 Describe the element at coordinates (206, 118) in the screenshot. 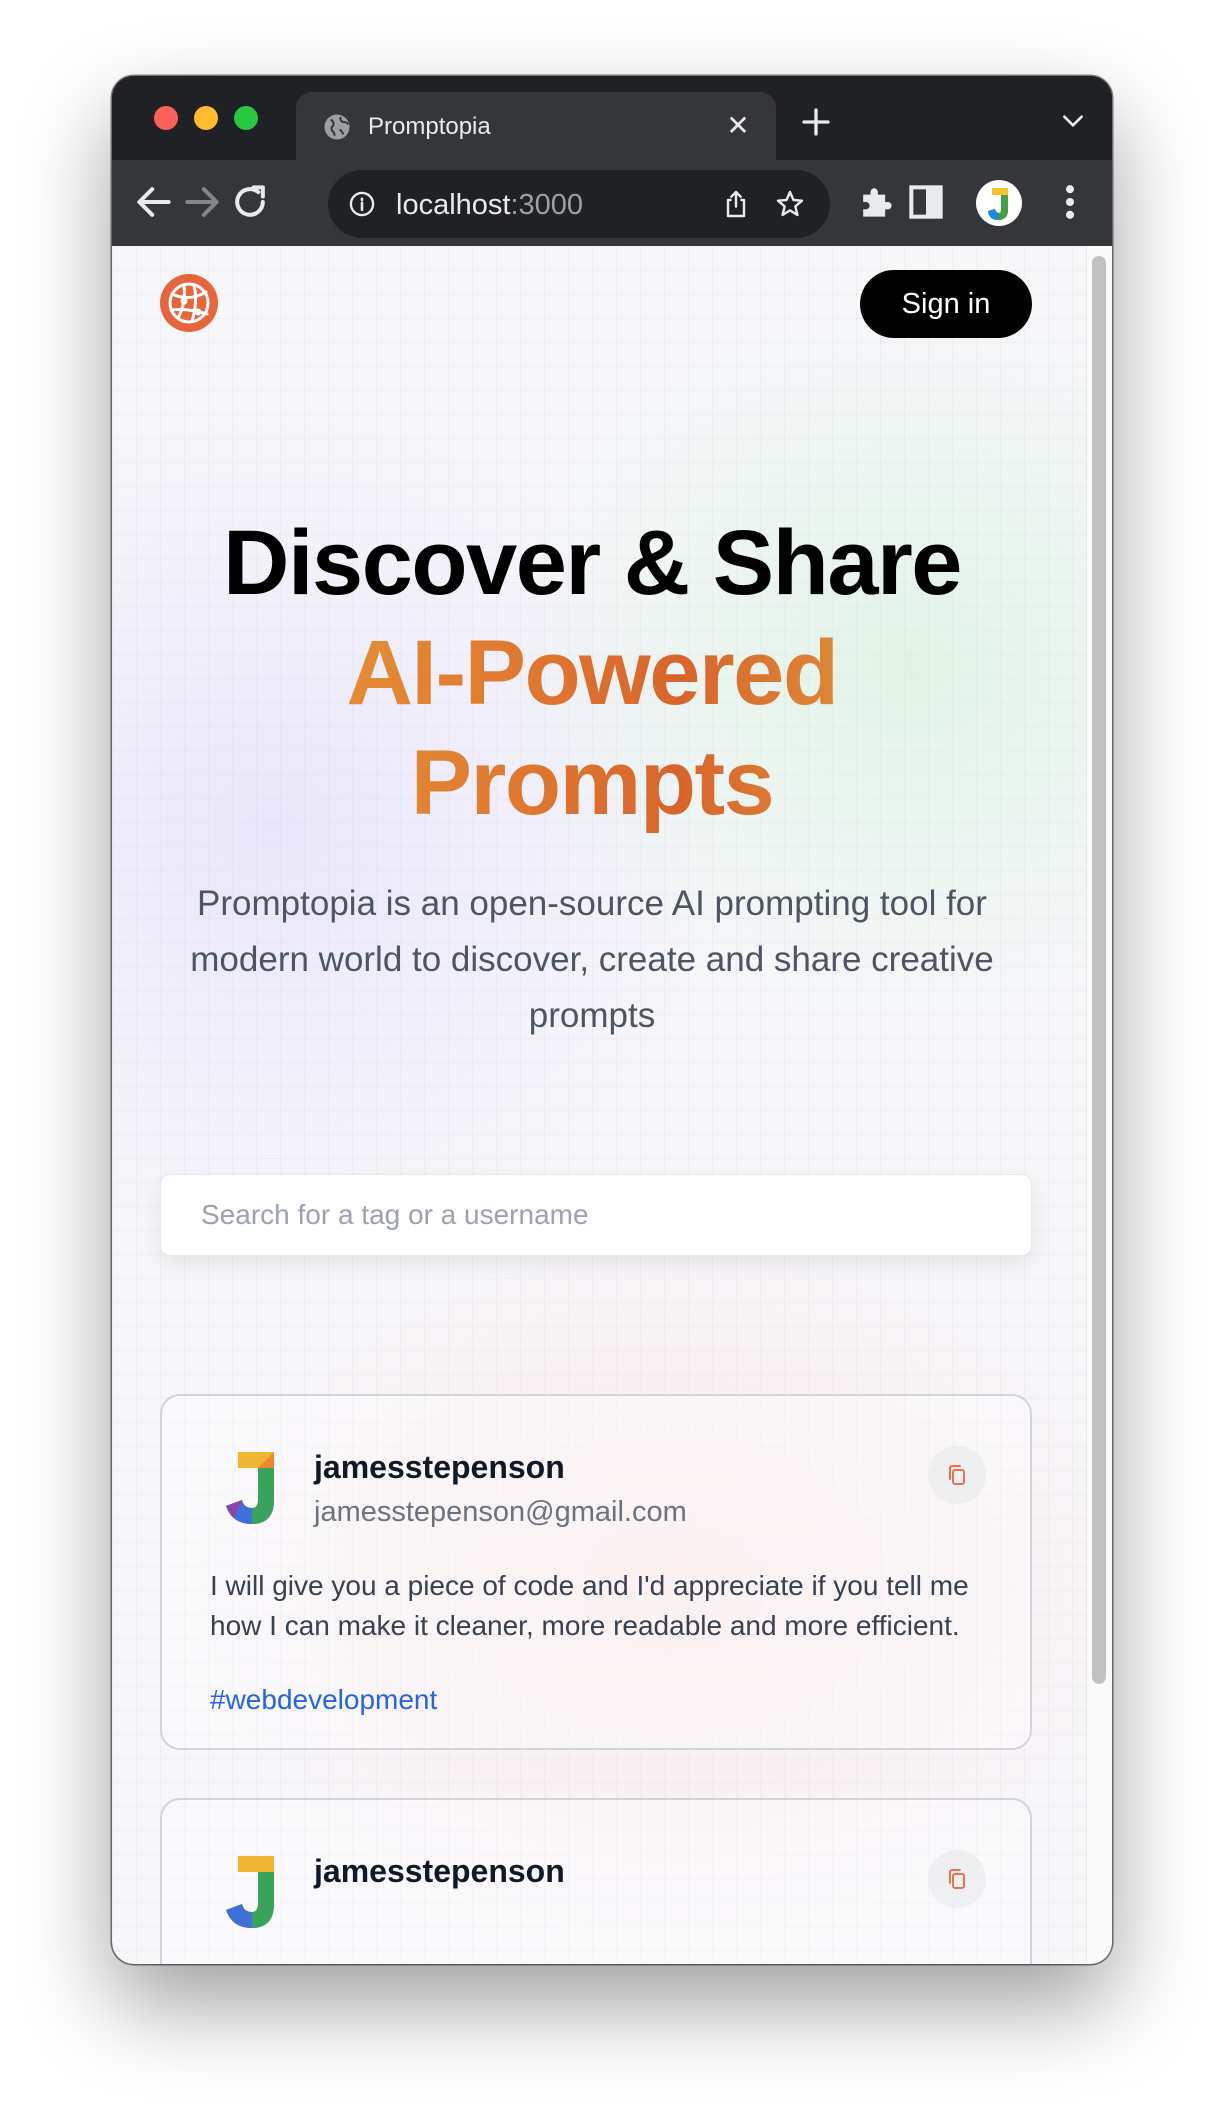

I see `minimize-window-button` at that location.